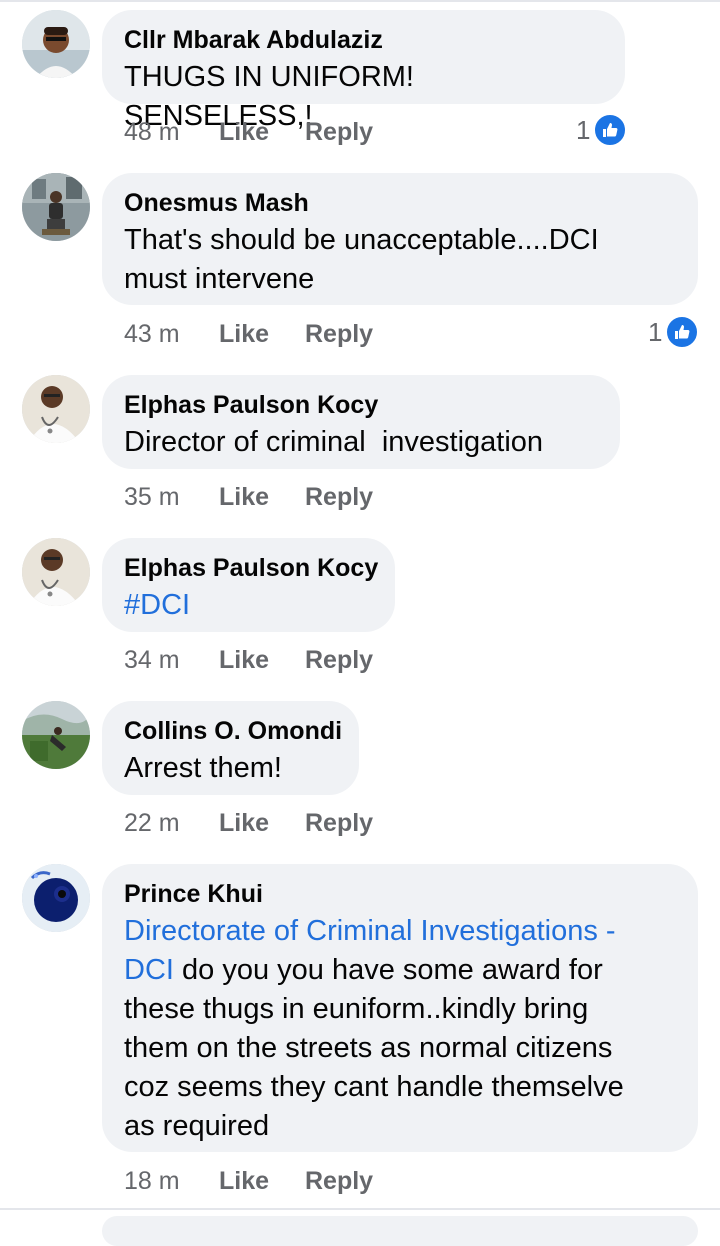  I want to click on comment-text-line: DCI do you you have some award for, so click(400, 970).